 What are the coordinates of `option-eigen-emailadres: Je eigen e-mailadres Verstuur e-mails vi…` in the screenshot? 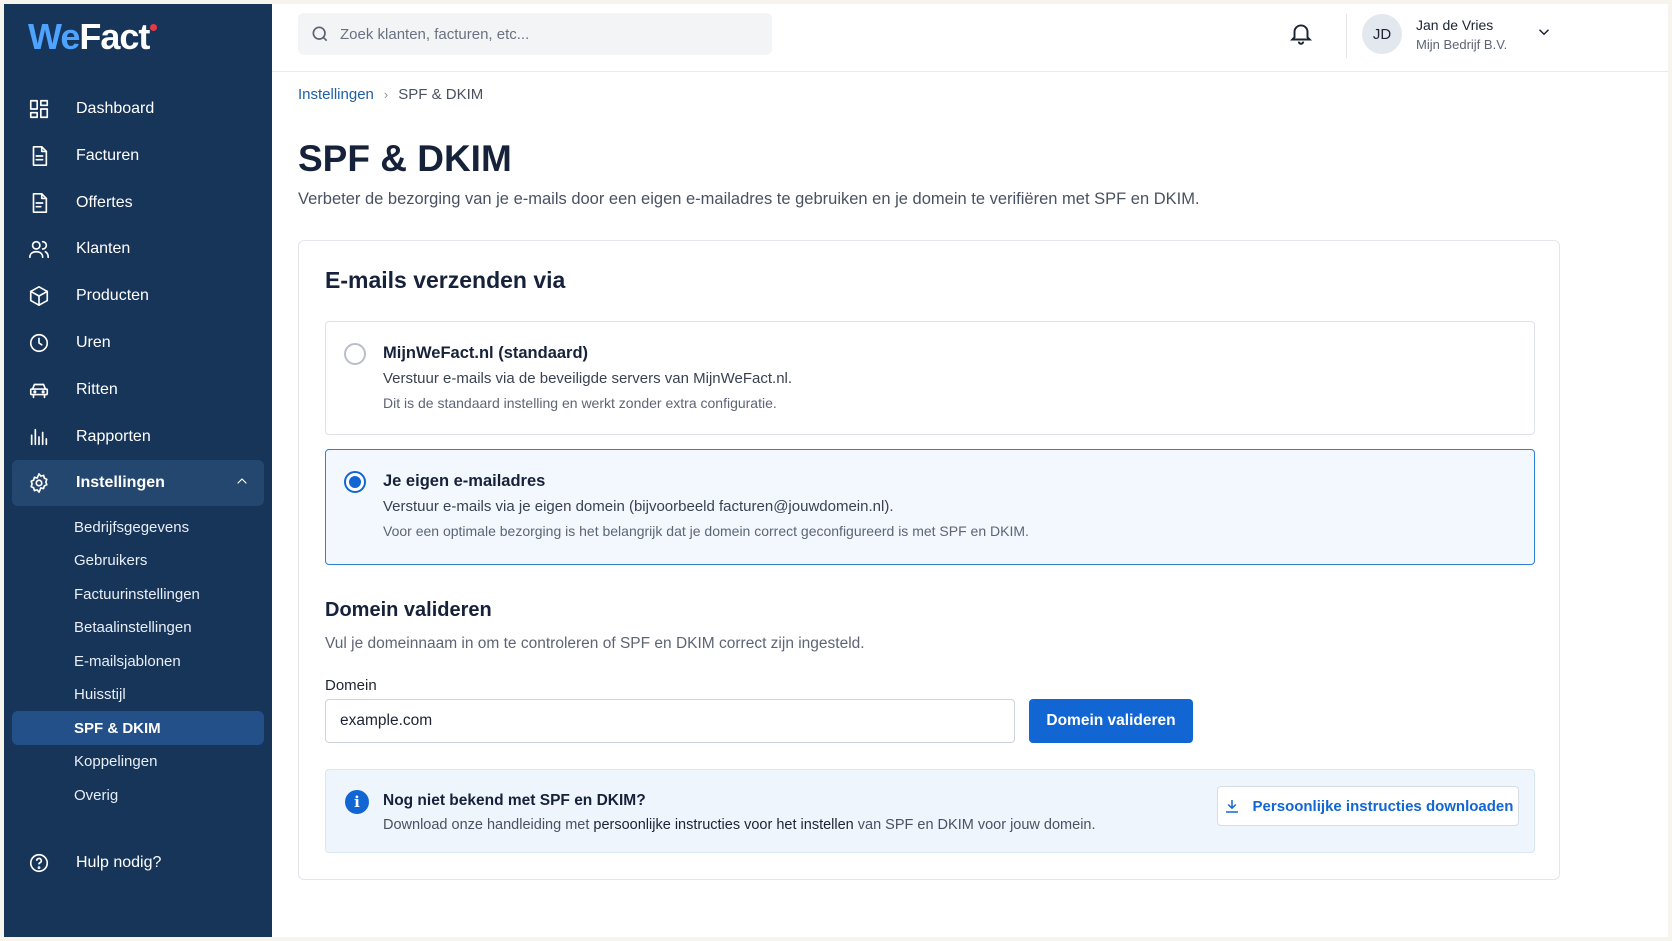 It's located at (930, 507).